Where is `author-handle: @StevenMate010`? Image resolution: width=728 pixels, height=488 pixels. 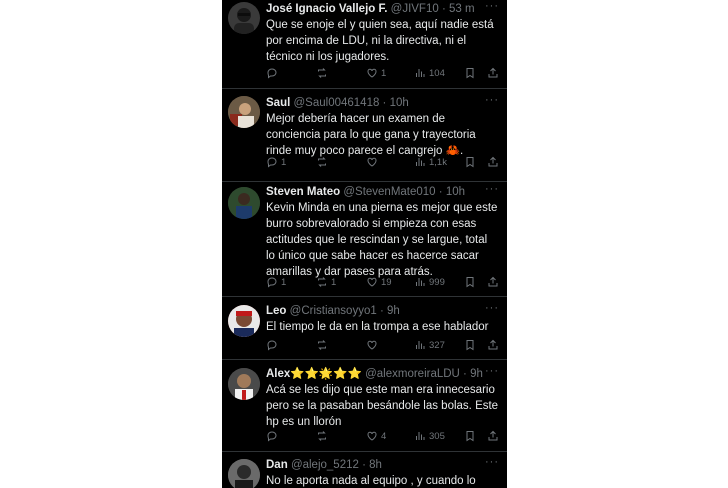 author-handle: @StevenMate010 is located at coordinates (389, 192).